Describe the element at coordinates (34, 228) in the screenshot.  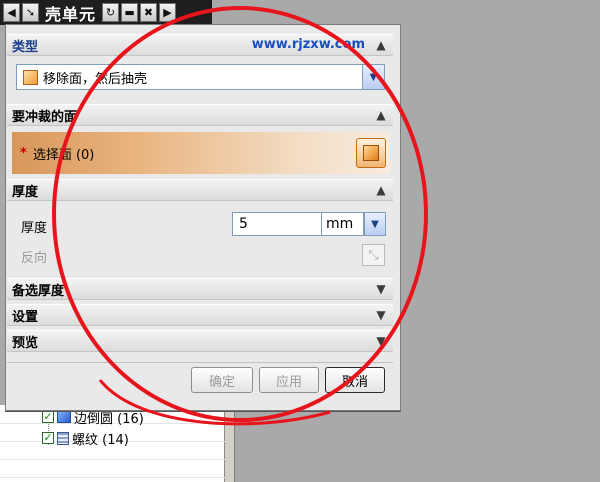
I see `thickness-label: 厚度` at that location.